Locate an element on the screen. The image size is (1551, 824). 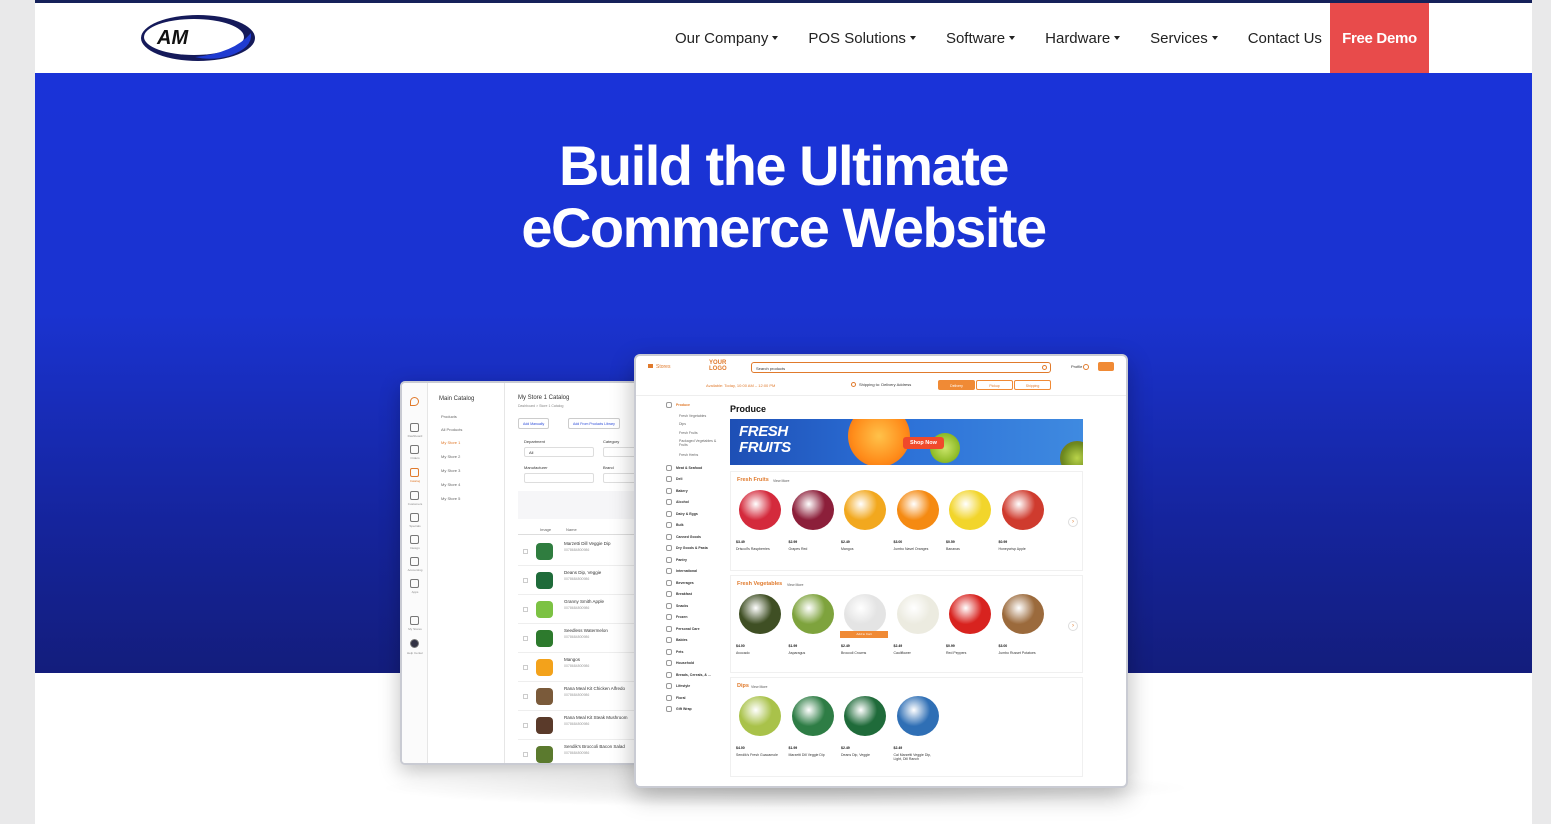
category-item: Floral is located at coordinates (676, 697).